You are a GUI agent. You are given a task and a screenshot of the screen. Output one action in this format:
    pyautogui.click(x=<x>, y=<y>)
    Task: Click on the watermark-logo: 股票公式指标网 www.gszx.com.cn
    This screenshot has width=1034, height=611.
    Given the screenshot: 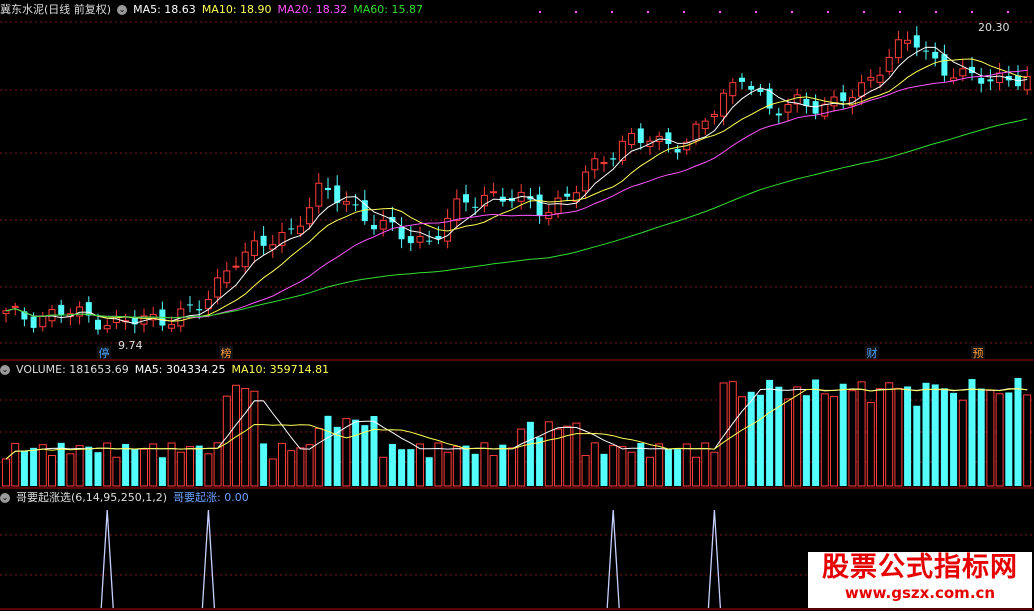 What is the action you would take?
    pyautogui.click(x=920, y=580)
    